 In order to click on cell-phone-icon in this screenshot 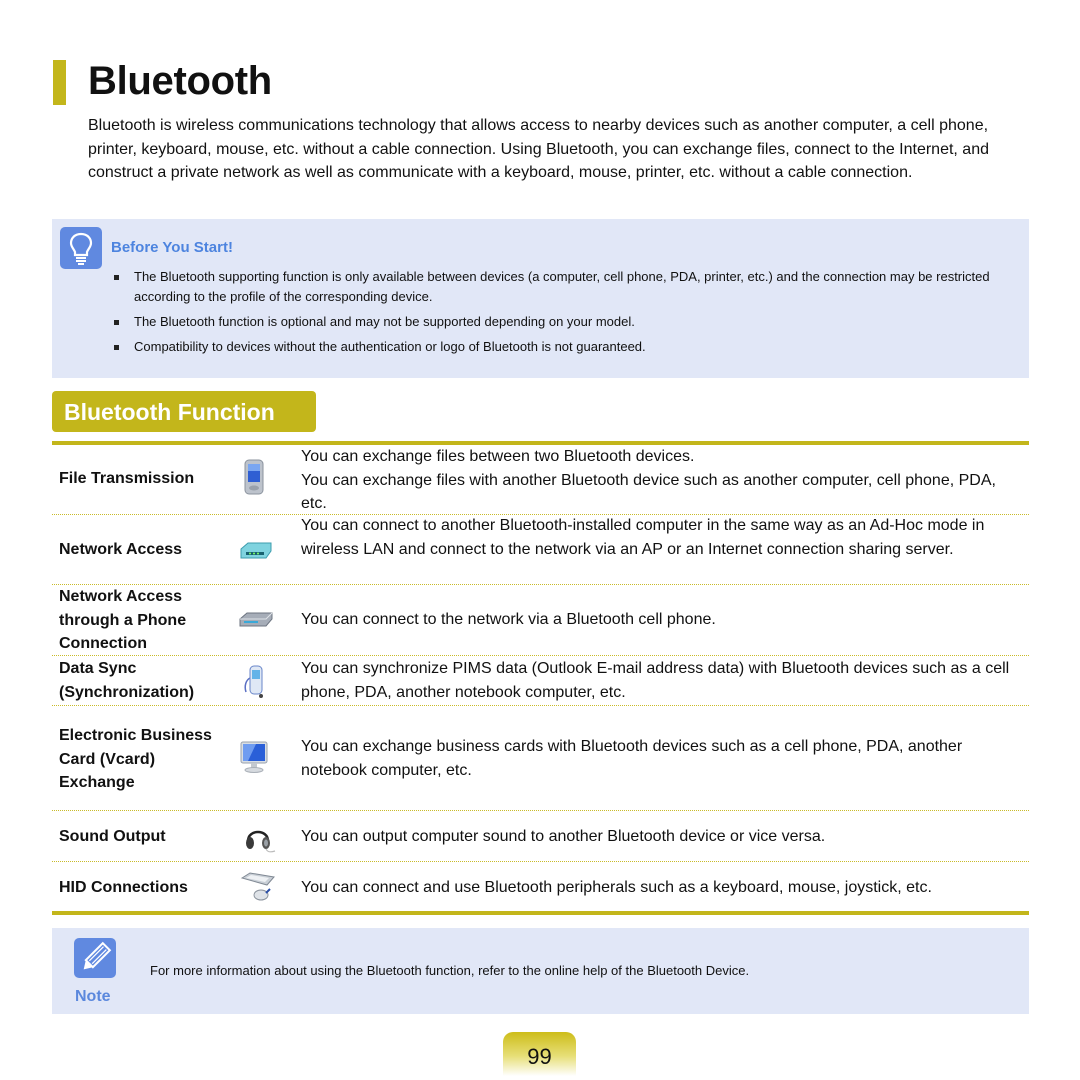, I will do `click(260, 680)`.